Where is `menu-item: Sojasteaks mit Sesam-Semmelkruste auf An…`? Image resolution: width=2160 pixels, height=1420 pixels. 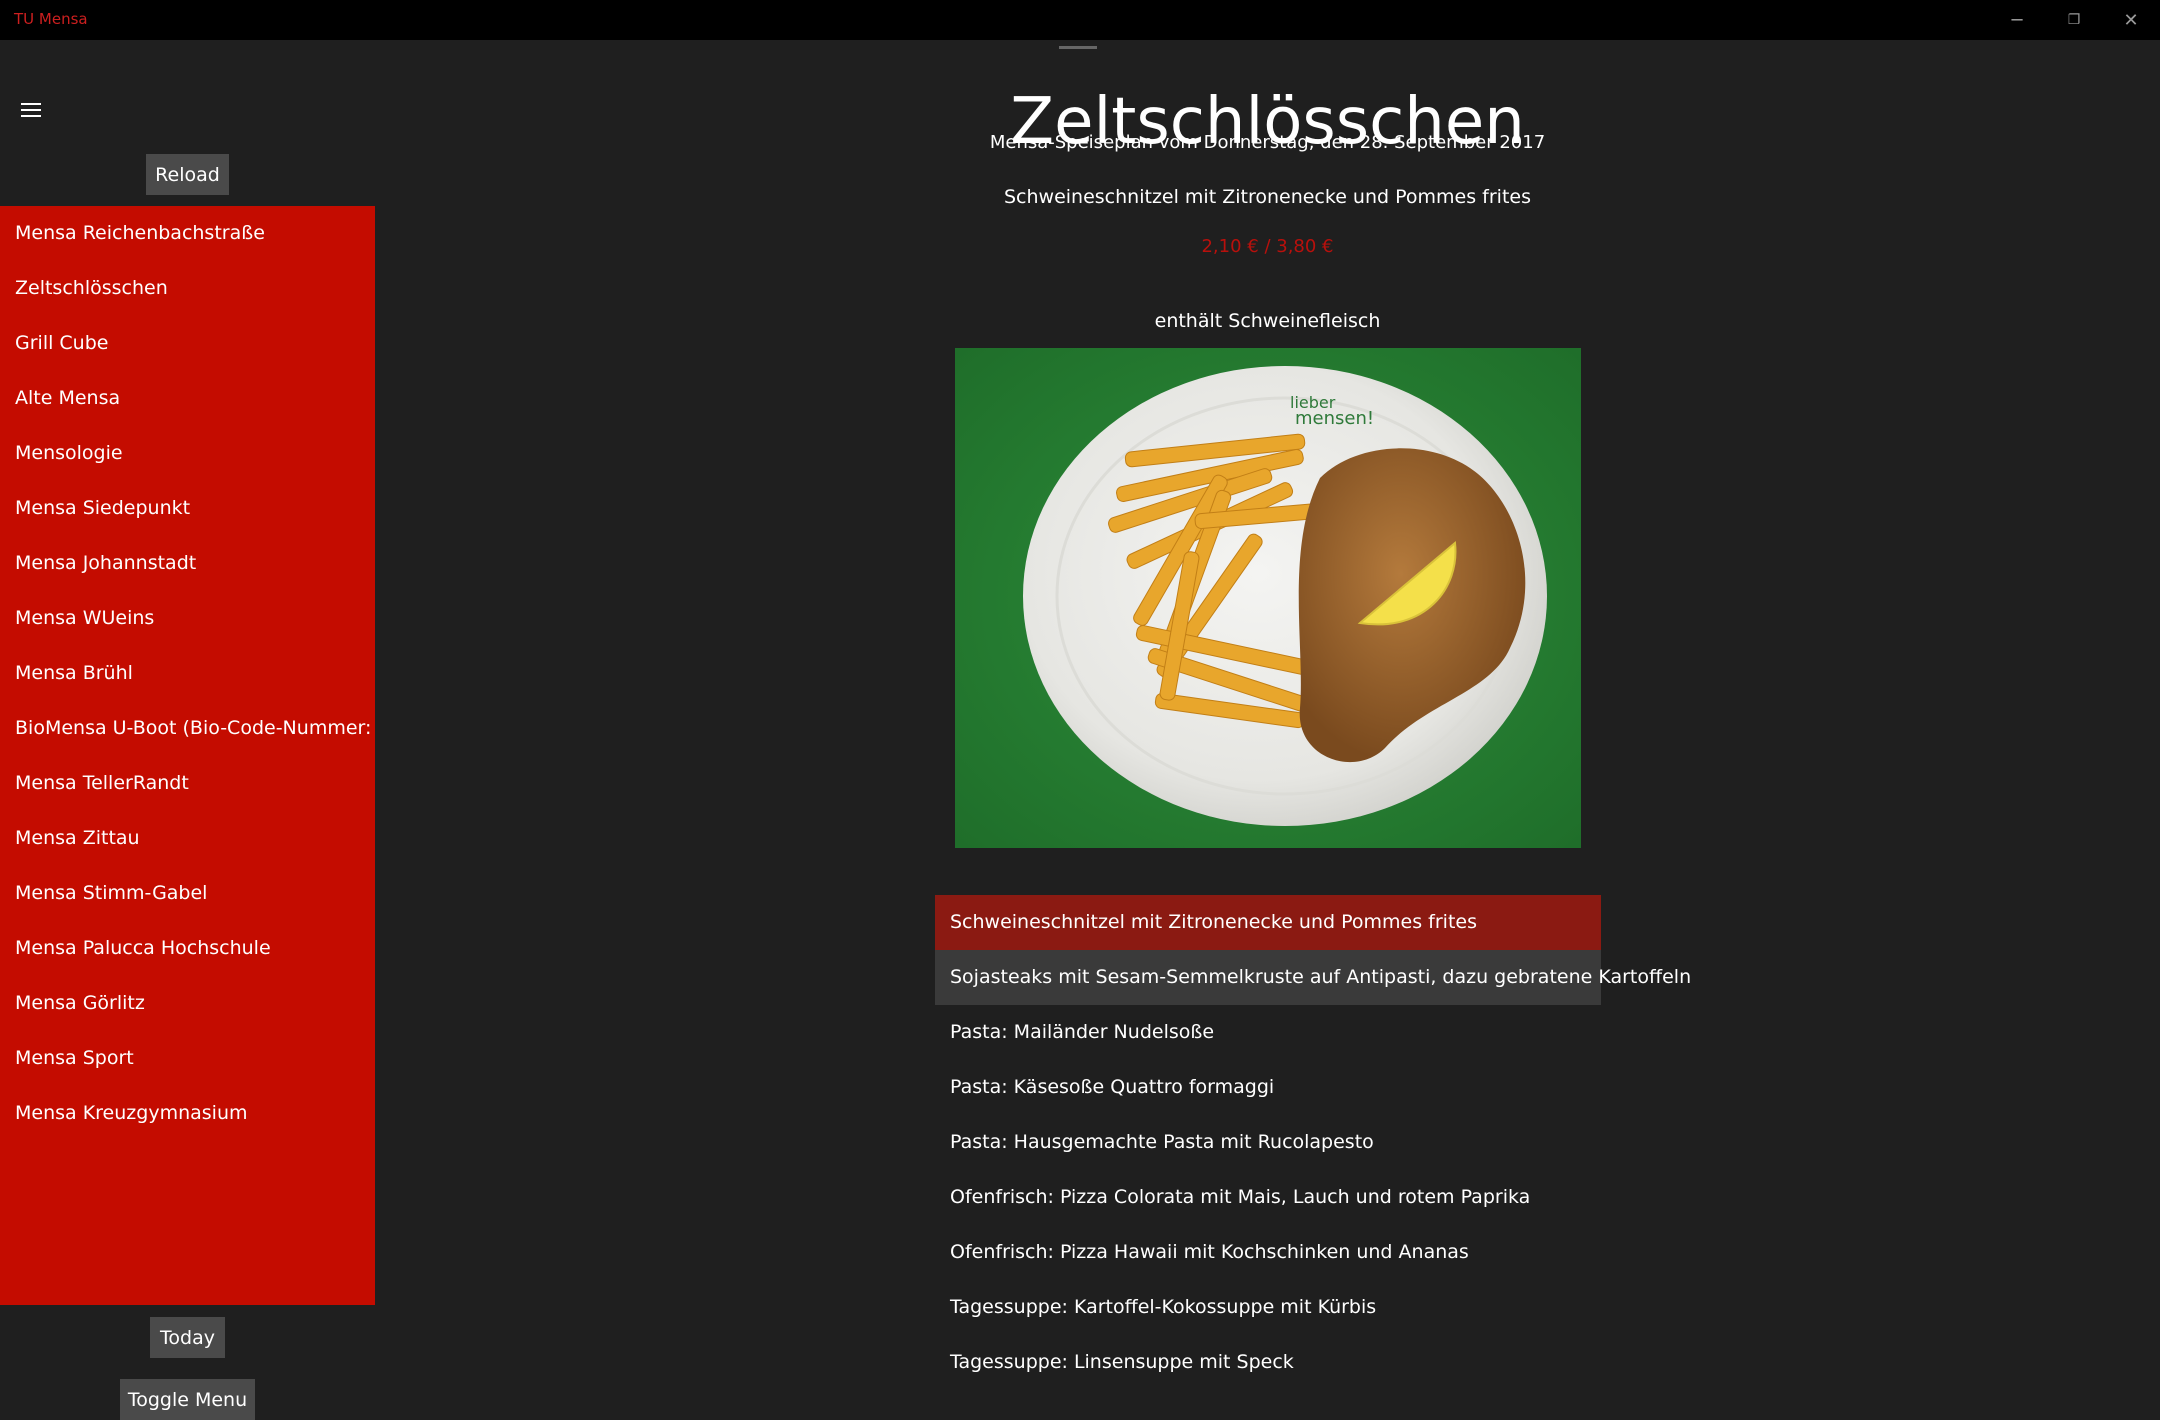
menu-item: Sojasteaks mit Sesam-Semmelkruste auf An… is located at coordinates (1313, 977).